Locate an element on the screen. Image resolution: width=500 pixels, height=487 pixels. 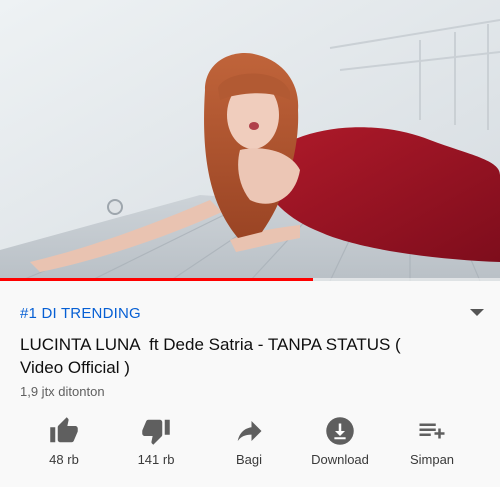
dislike-button: 141 rb is located at coordinates (156, 444).